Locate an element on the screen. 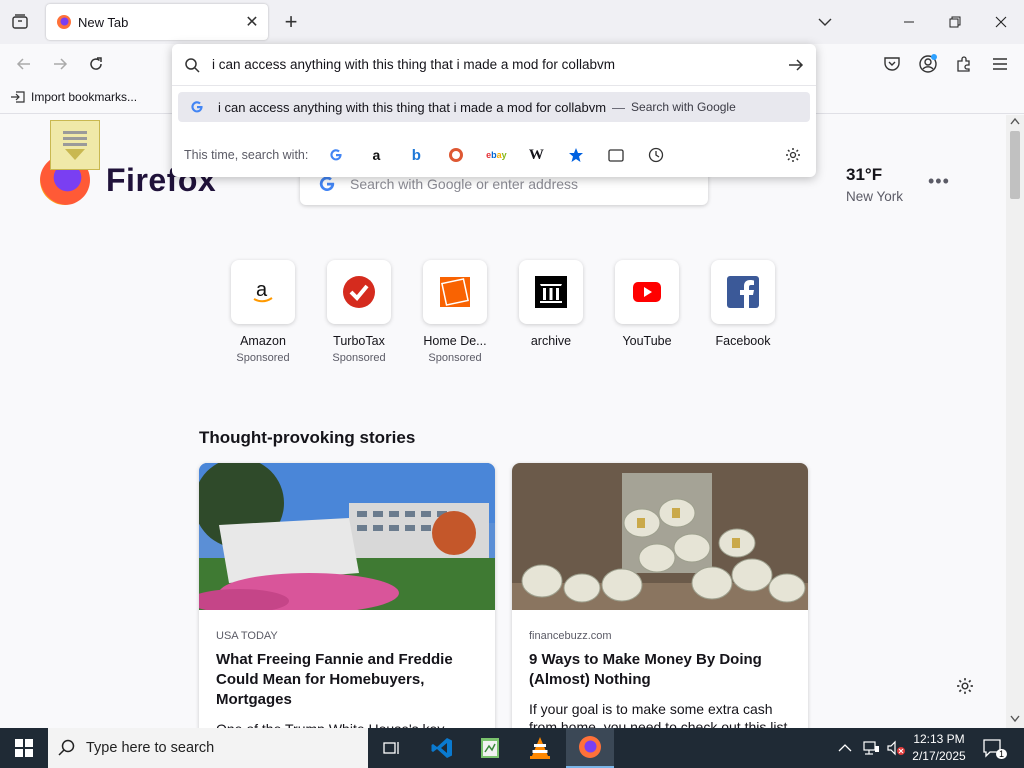  shortcut-name: archive is located at coordinates (551, 341).